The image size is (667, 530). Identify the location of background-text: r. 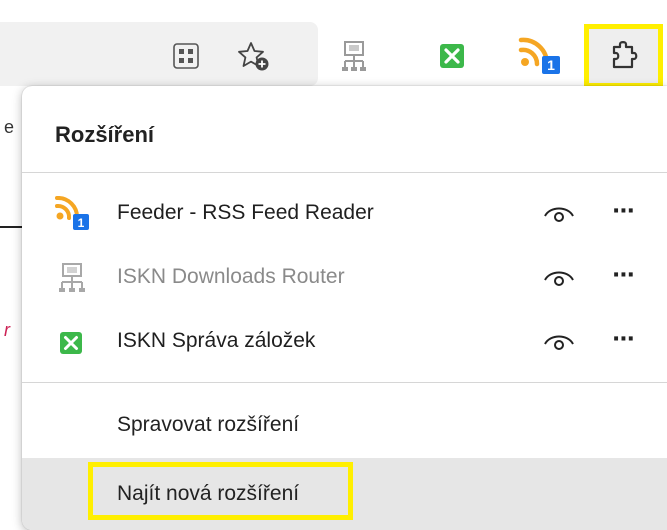
(7, 330).